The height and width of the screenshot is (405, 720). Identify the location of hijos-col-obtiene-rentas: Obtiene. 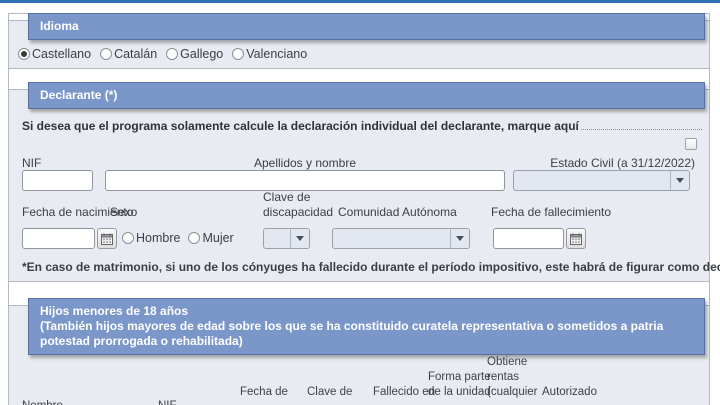
(507, 362).